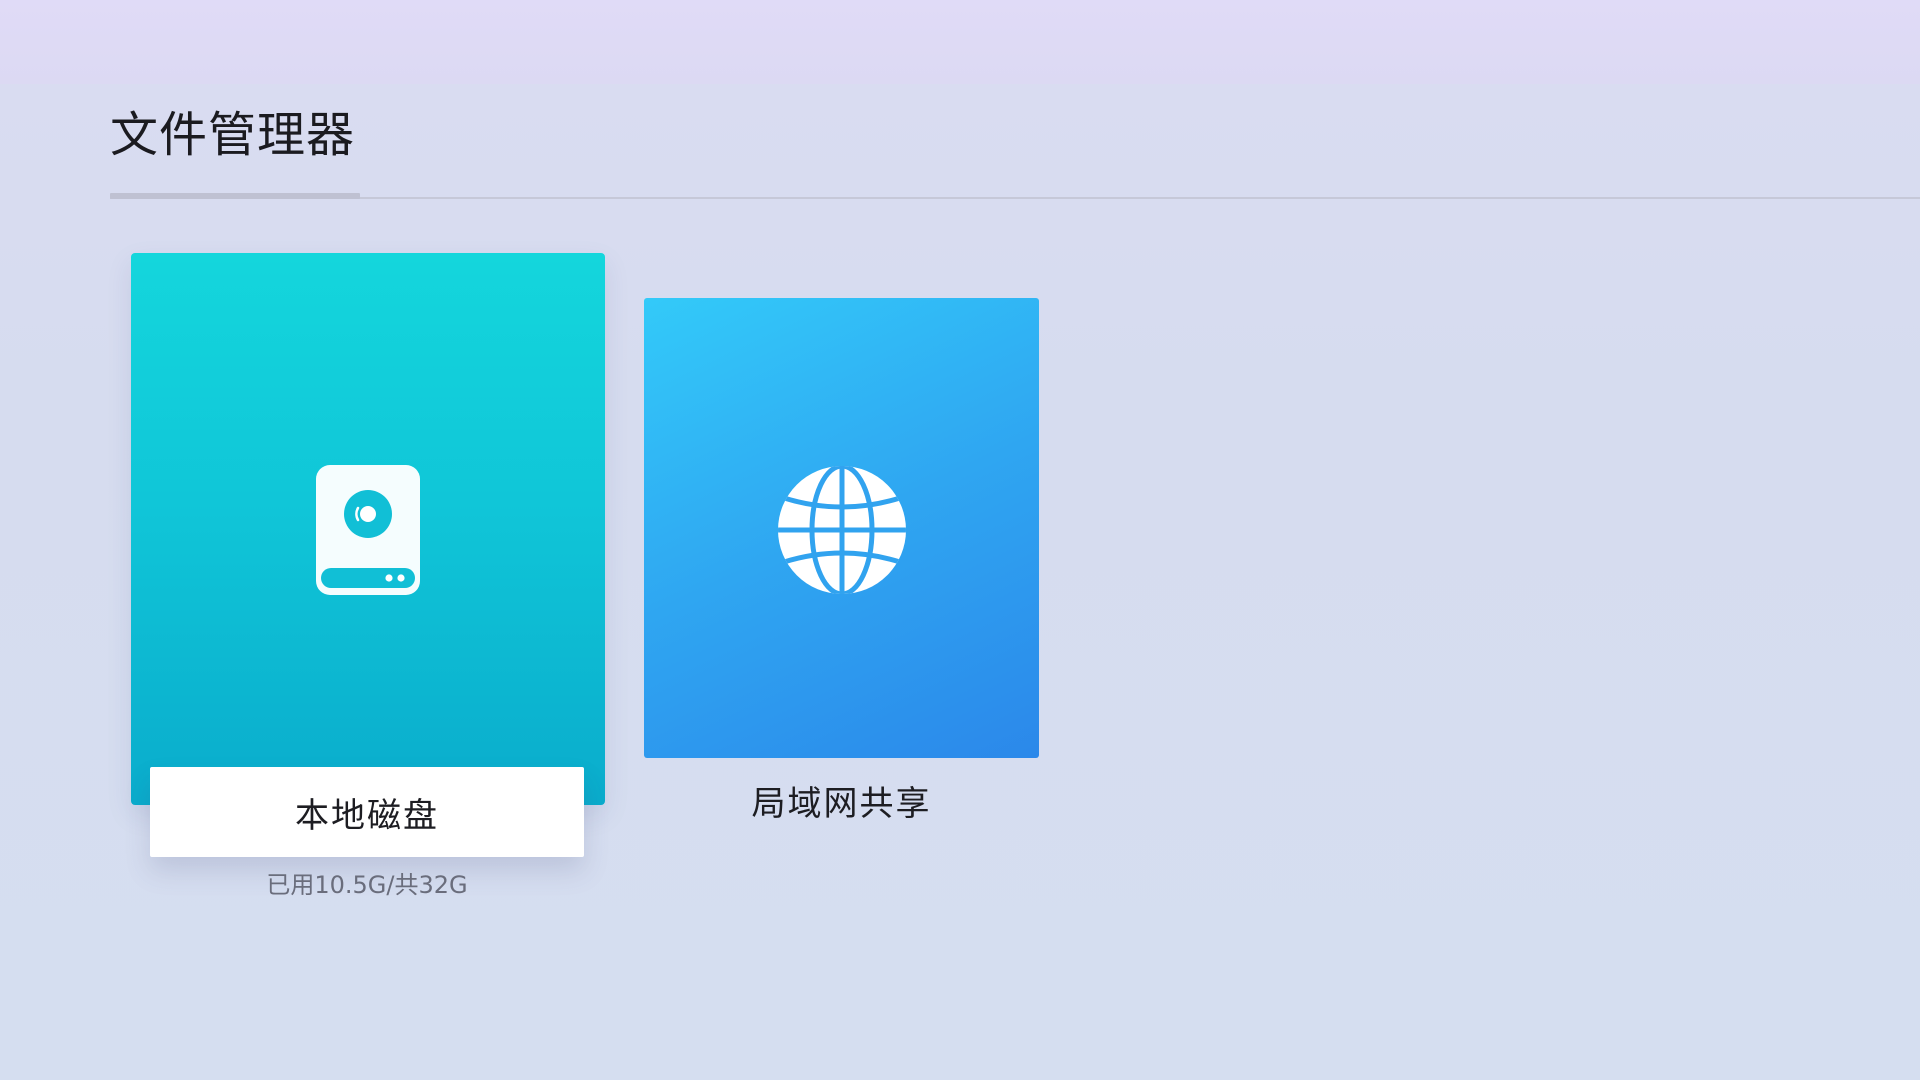 The width and height of the screenshot is (1920, 1080). Describe the element at coordinates (233, 135) in the screenshot. I see `page-title: 文件管理器` at that location.